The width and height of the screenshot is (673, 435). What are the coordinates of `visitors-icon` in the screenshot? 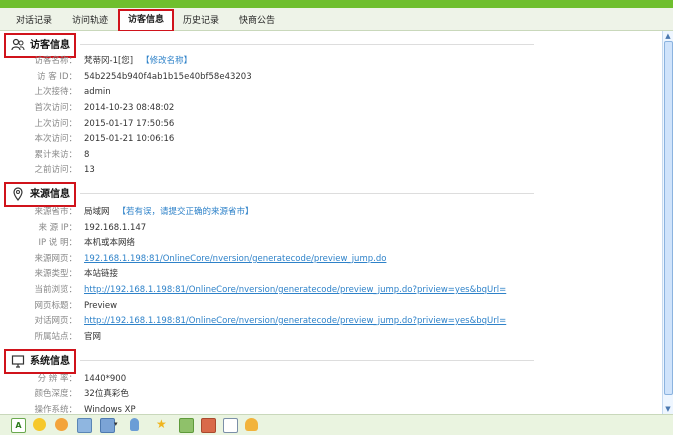 It's located at (18, 44).